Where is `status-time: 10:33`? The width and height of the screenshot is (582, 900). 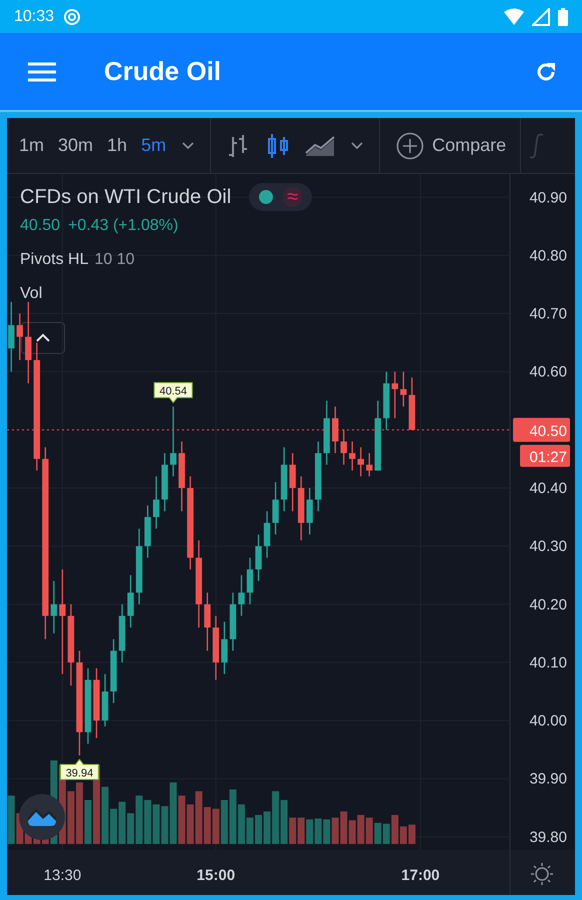
status-time: 10:33 is located at coordinates (34, 17).